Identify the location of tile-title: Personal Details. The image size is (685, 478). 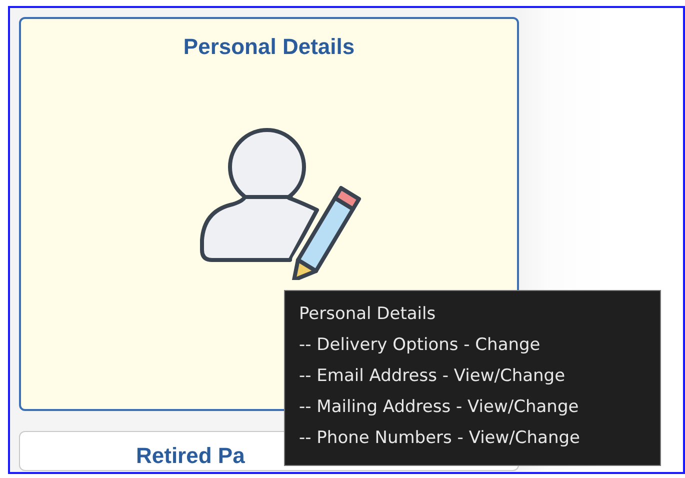
(269, 47).